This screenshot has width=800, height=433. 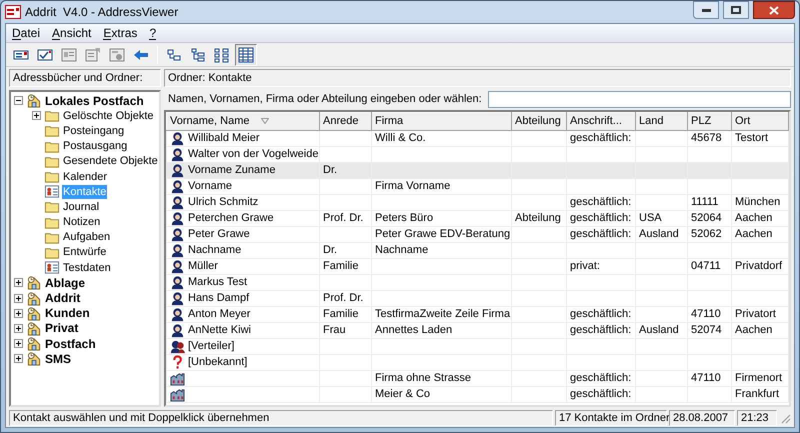 What do you see at coordinates (650, 218) in the screenshot?
I see `table-cell: USA` at bounding box center [650, 218].